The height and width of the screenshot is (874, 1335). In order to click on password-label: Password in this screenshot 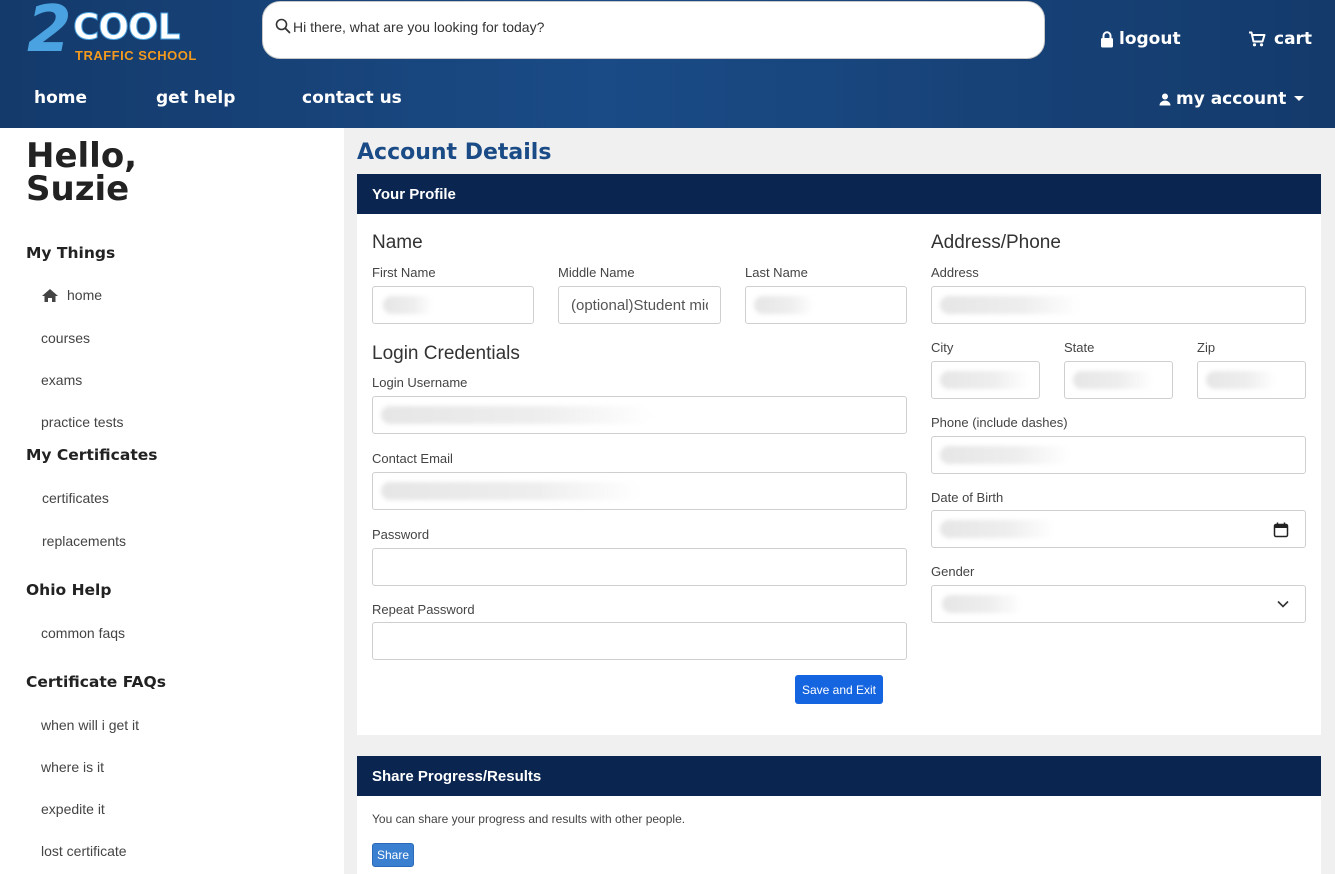, I will do `click(401, 534)`.